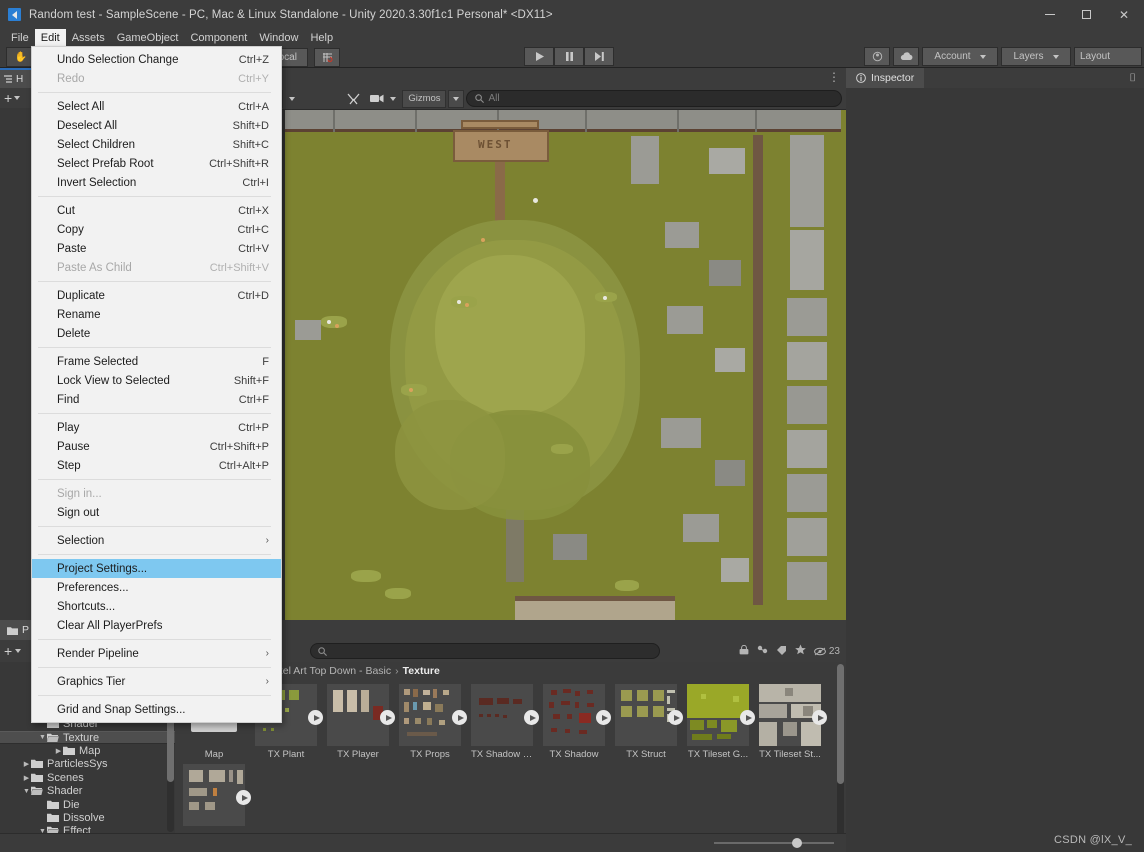  I want to click on gizmos-button: Gizmos, so click(424, 98).